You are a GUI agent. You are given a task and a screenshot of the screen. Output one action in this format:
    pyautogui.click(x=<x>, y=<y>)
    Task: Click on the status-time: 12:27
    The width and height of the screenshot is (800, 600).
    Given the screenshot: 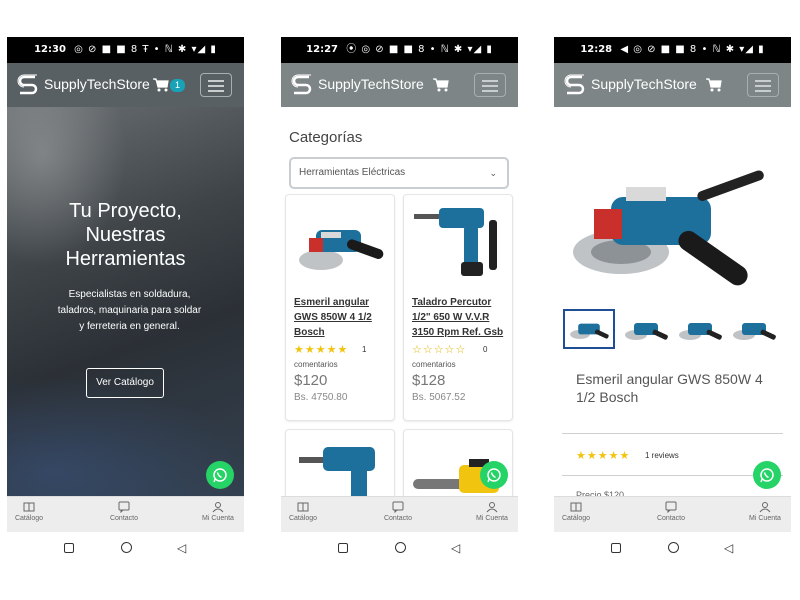 What is the action you would take?
    pyautogui.click(x=322, y=49)
    